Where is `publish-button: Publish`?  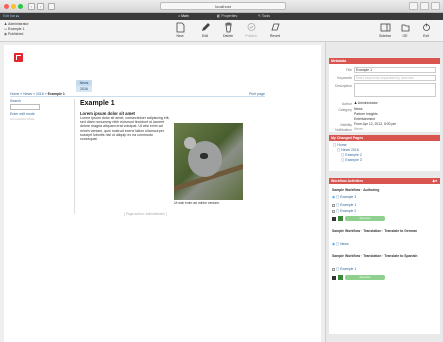 publish-button: Publish is located at coordinates (251, 30).